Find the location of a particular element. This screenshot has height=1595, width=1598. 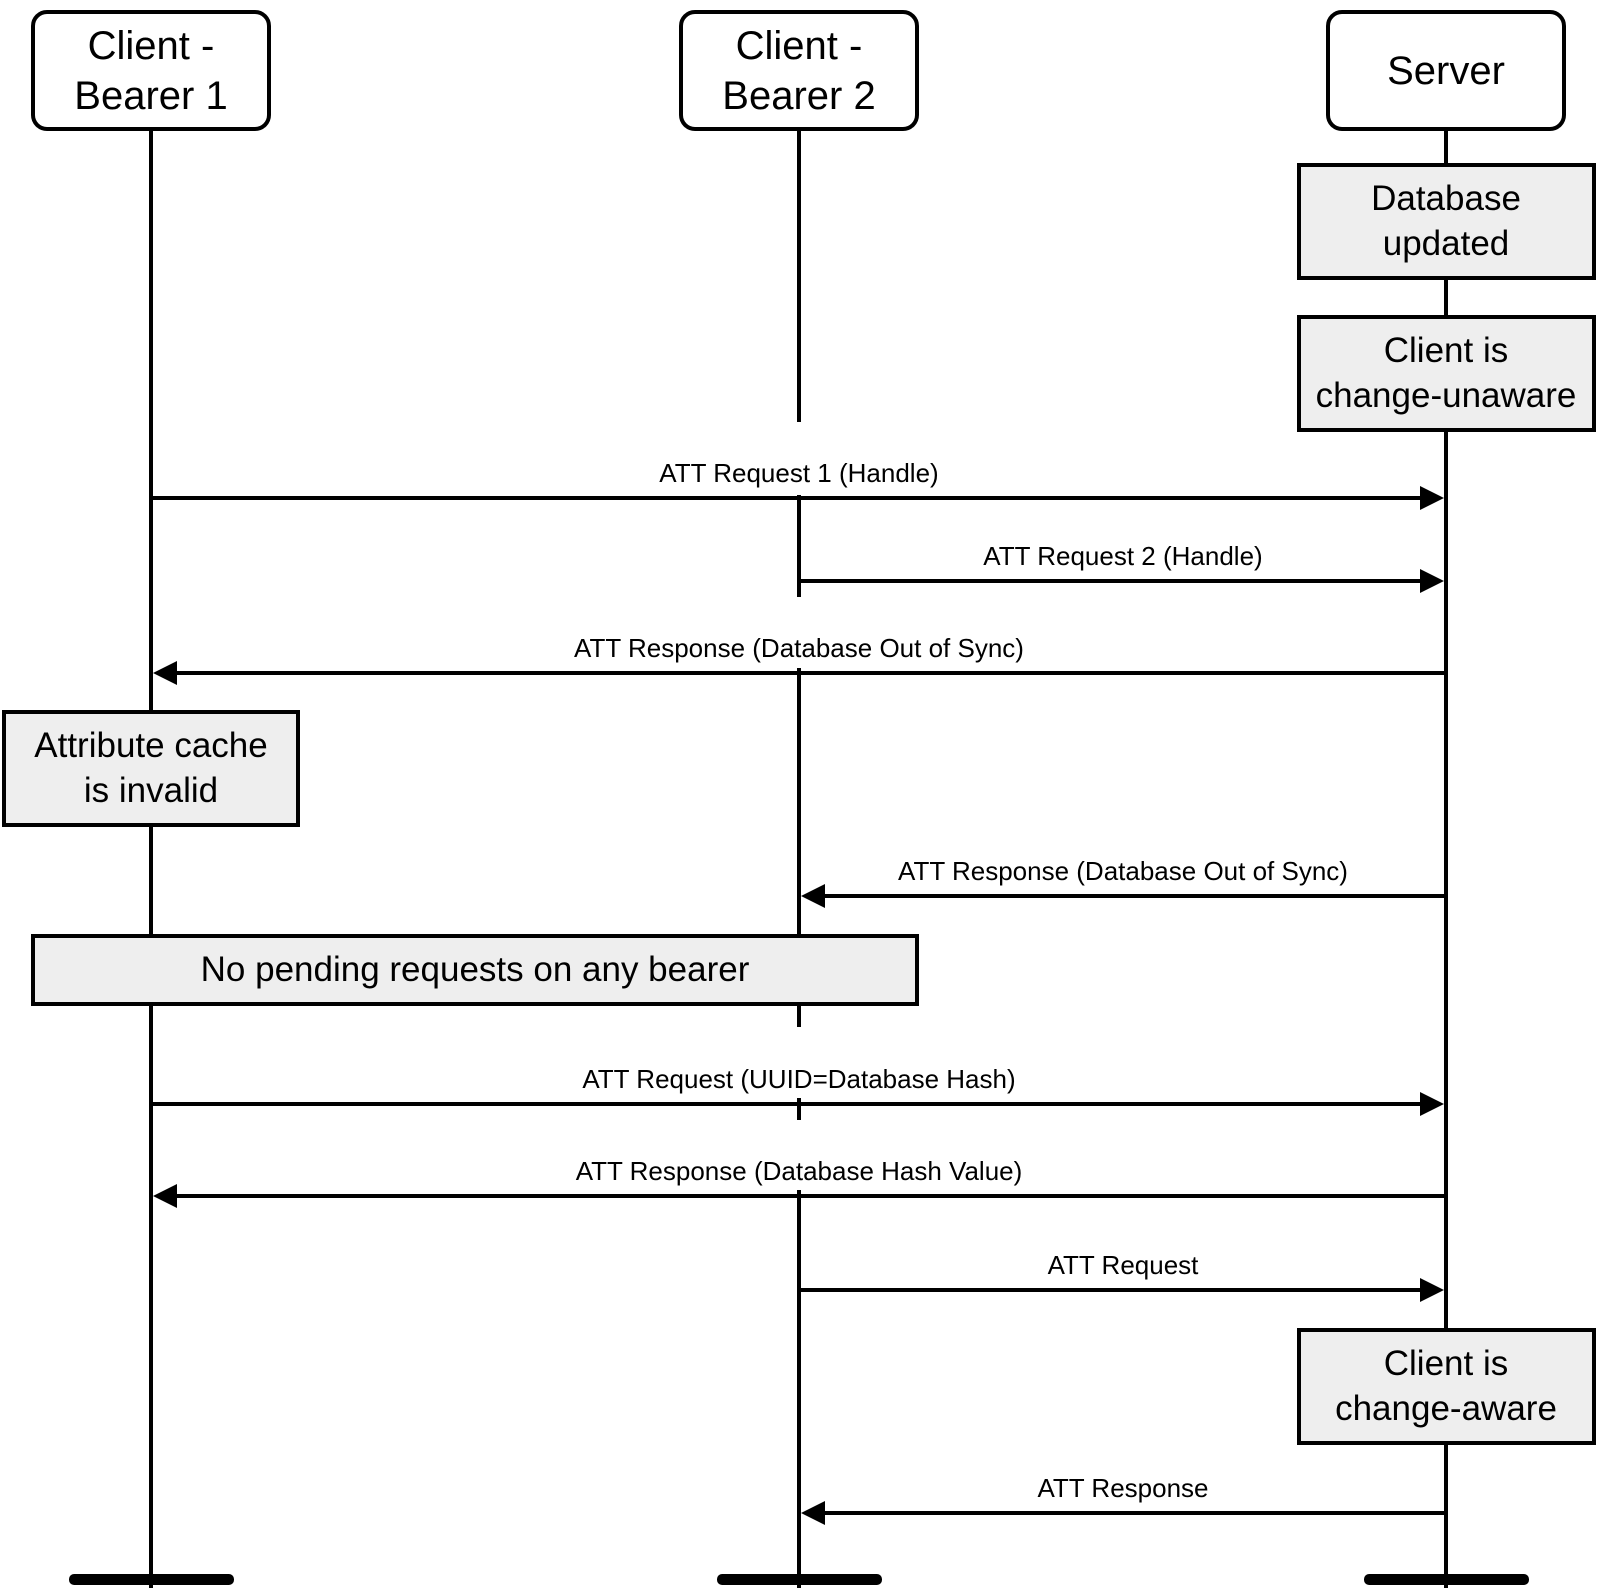

message-label: ATT Response (Database Hash Value) is located at coordinates (799, 1171).